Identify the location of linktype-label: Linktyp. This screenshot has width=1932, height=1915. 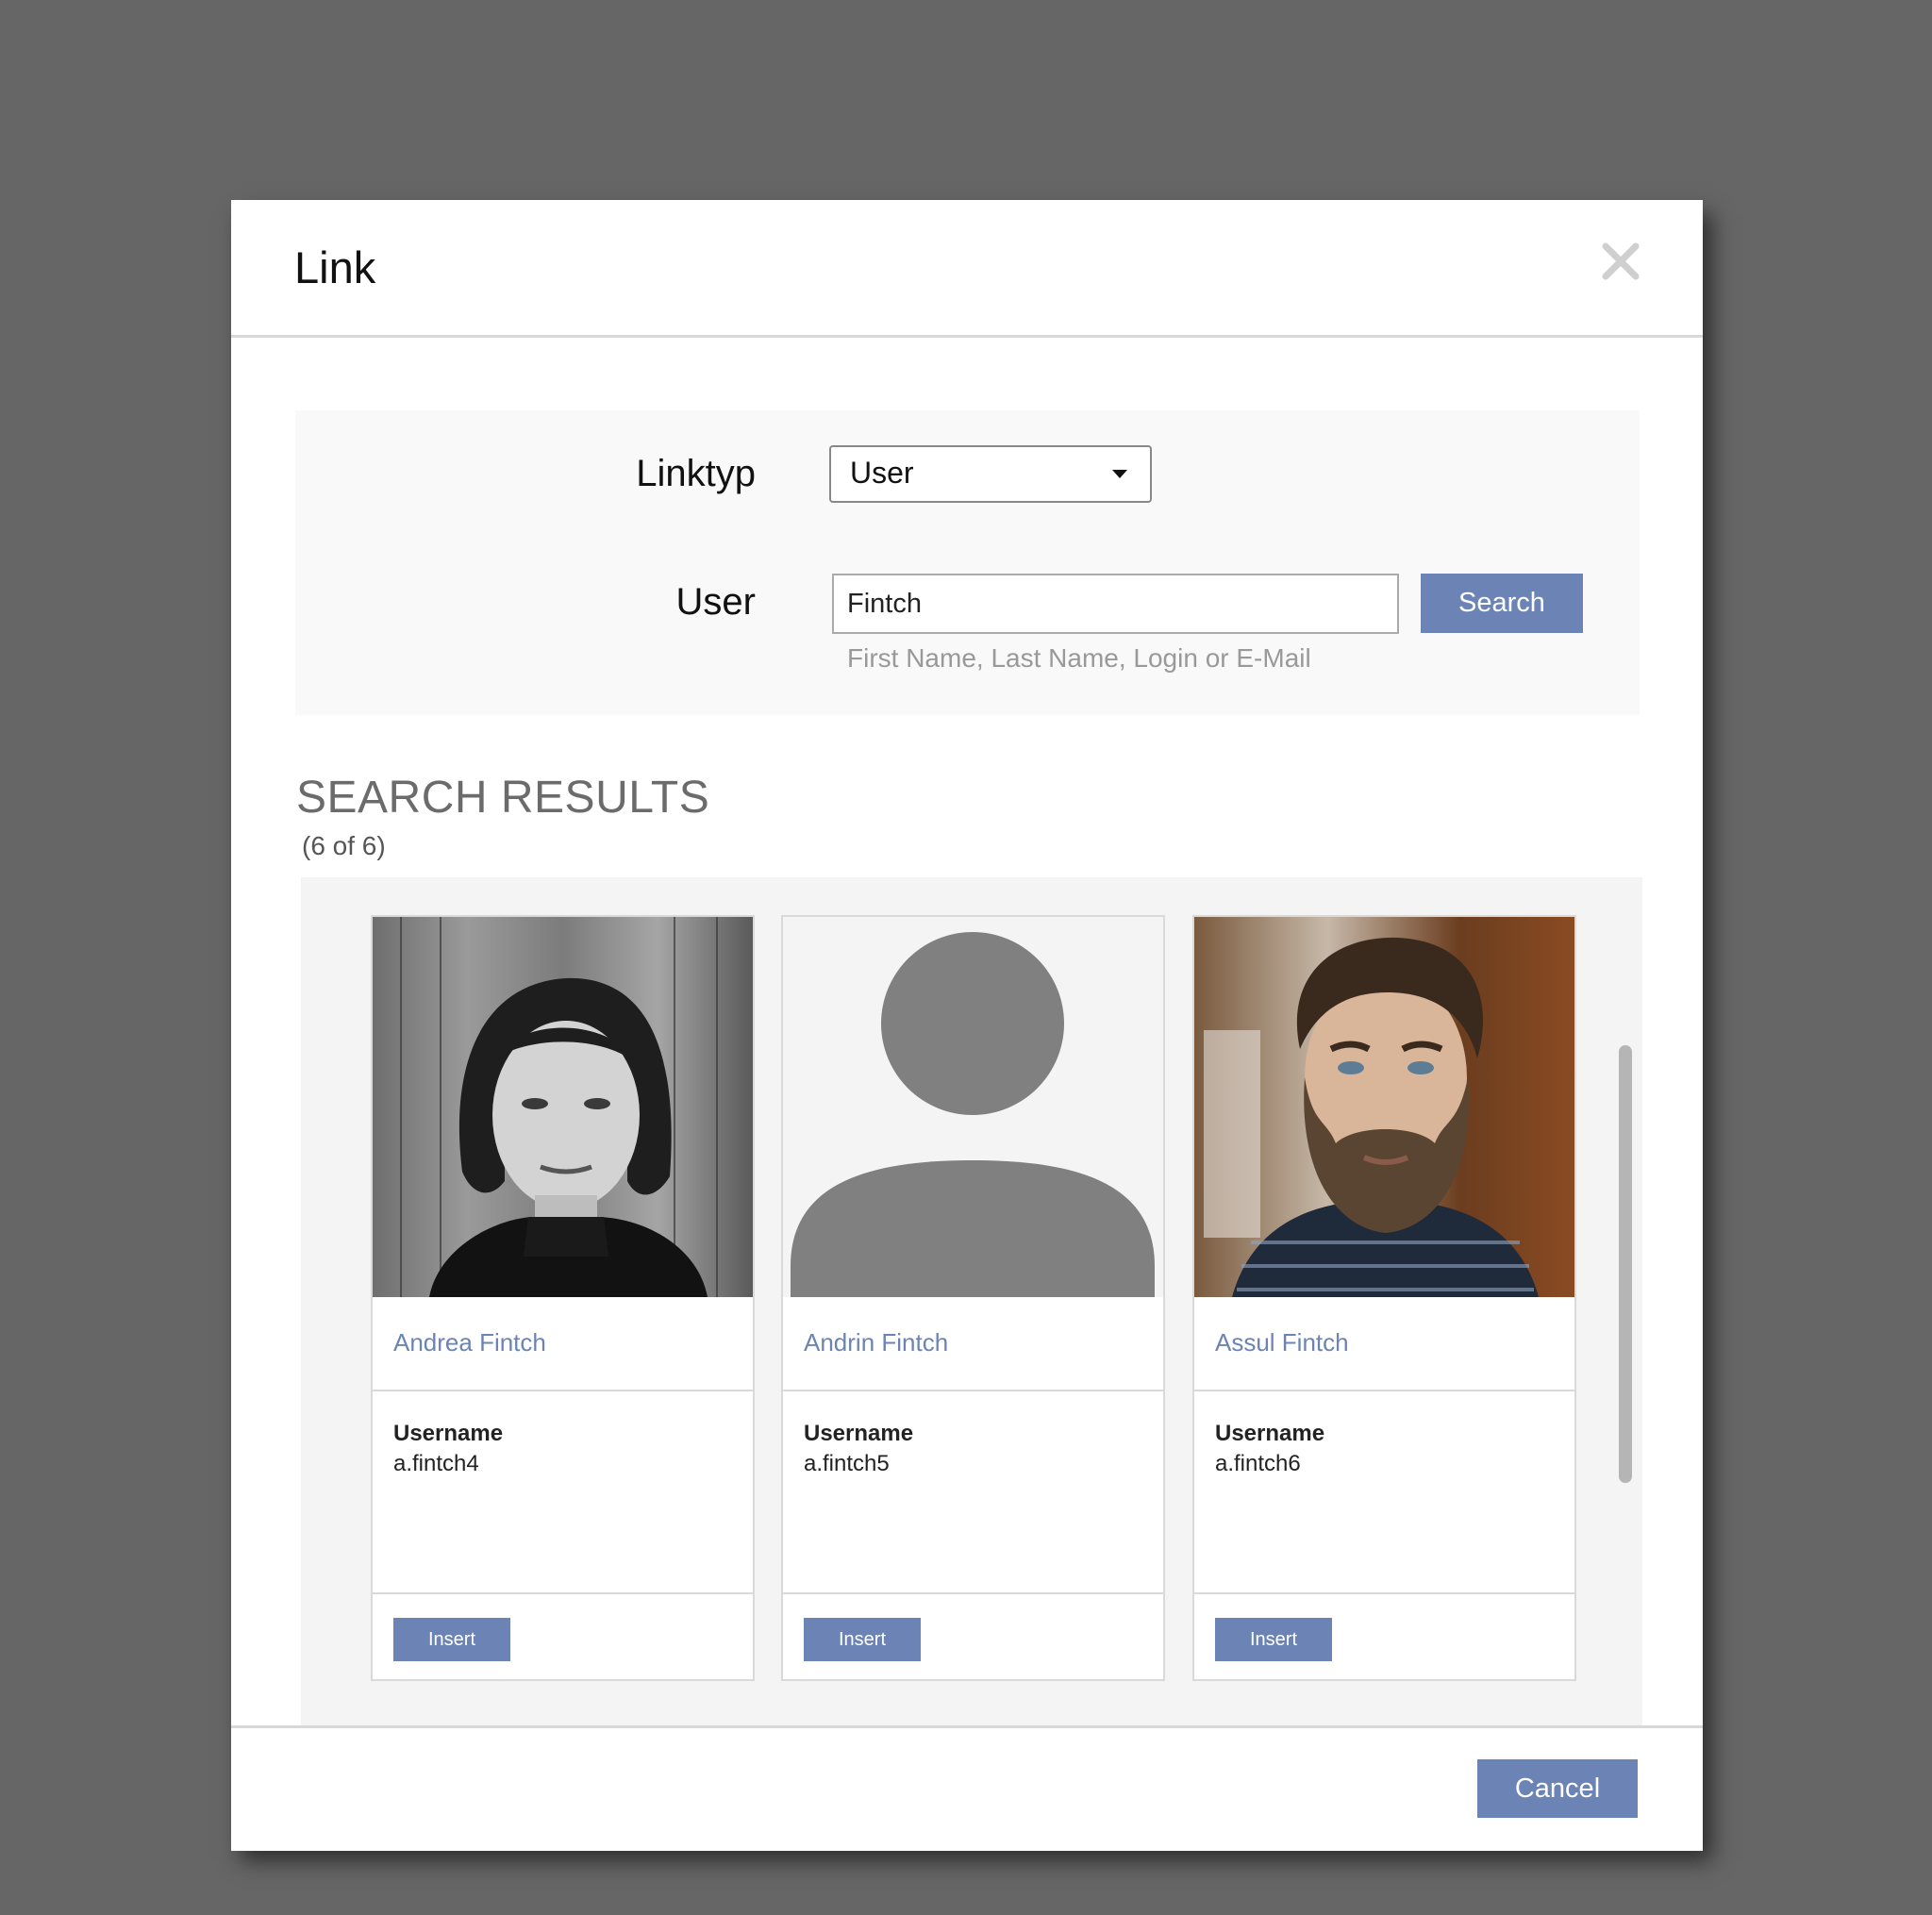
(696, 473).